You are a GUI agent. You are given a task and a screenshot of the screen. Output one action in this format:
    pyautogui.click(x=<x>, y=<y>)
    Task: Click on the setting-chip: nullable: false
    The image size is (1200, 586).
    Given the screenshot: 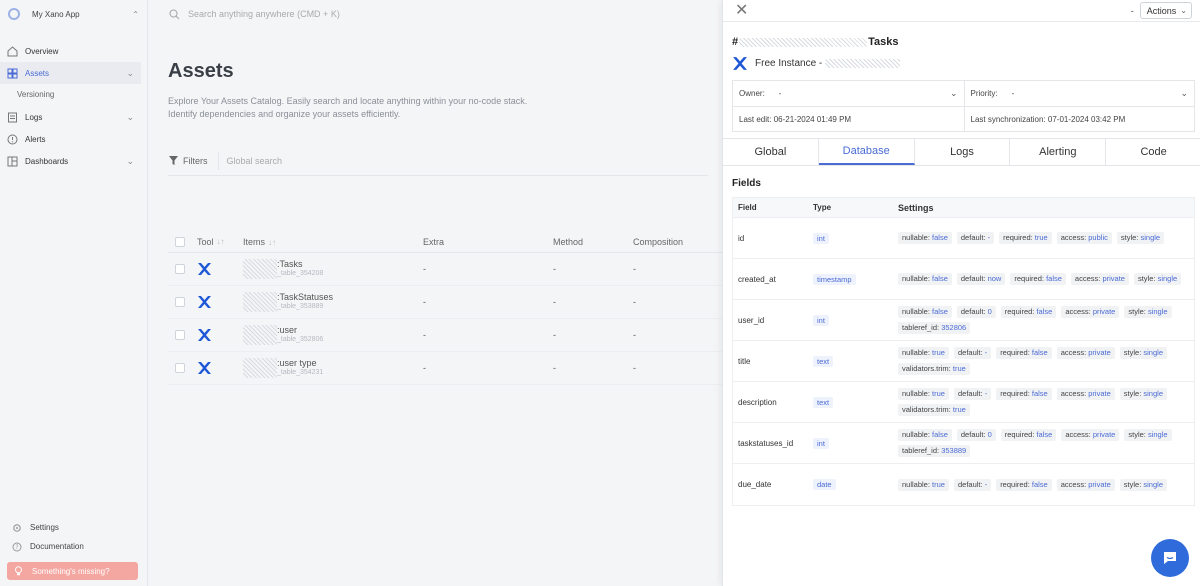 What is the action you would take?
    pyautogui.click(x=925, y=435)
    